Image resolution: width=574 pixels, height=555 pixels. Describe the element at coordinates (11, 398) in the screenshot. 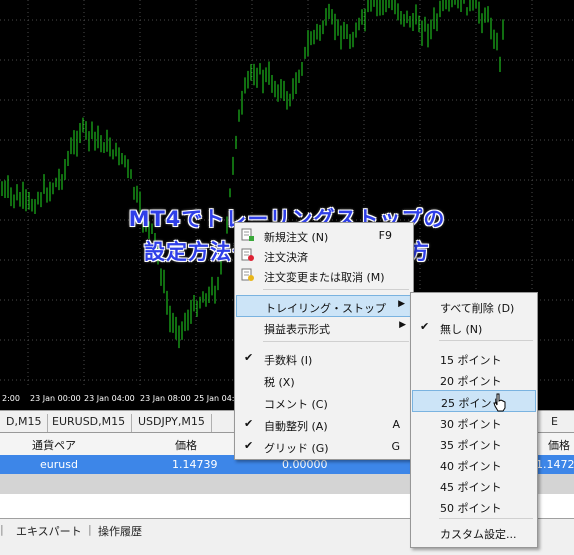

I see `time-label: 2:00` at that location.